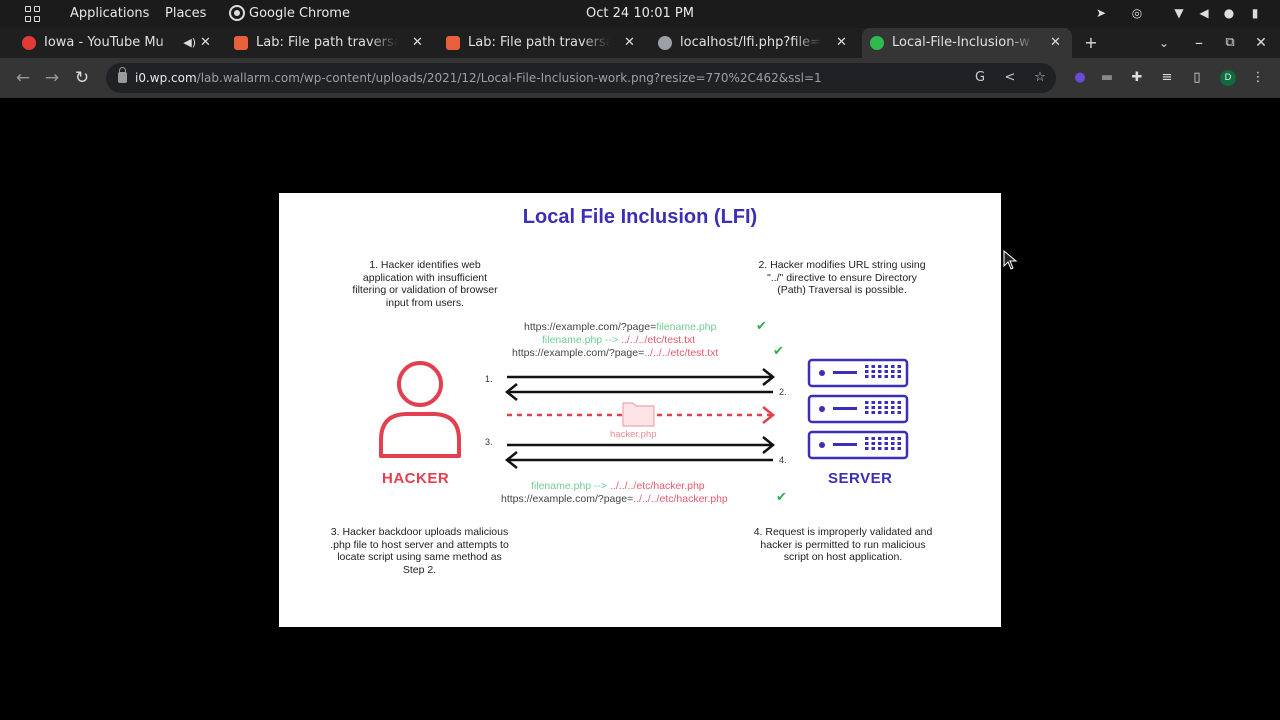  I want to click on url-param: ../../../etc/test.txt, so click(681, 353).